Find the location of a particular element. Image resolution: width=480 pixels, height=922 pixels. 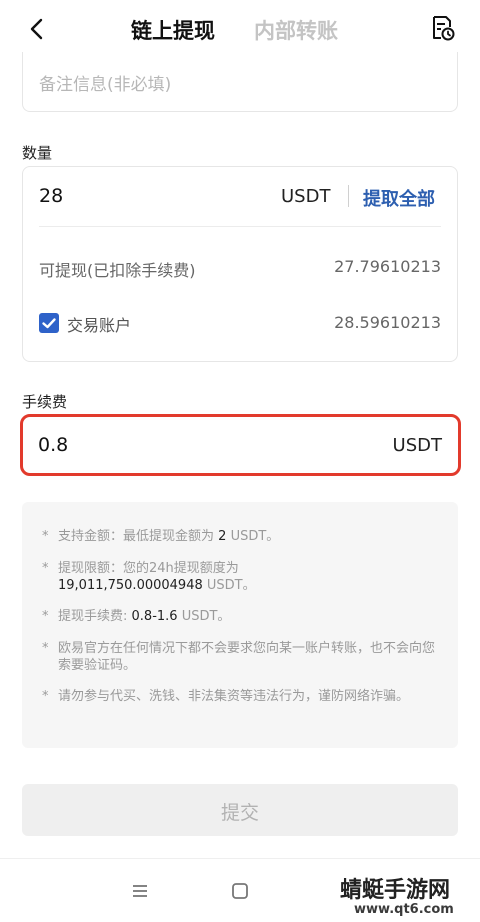

notice-limit-unit: USDT。 is located at coordinates (231, 585).